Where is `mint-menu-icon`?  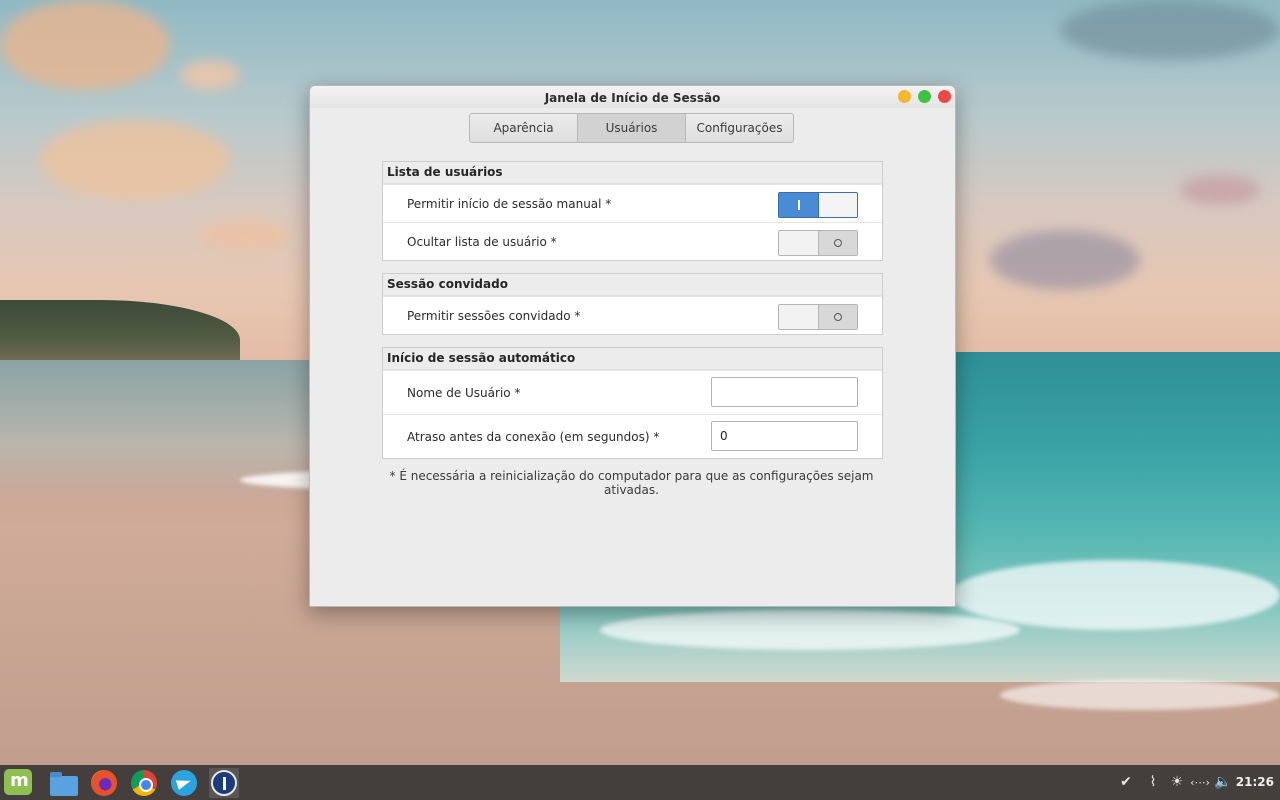 mint-menu-icon is located at coordinates (18, 782).